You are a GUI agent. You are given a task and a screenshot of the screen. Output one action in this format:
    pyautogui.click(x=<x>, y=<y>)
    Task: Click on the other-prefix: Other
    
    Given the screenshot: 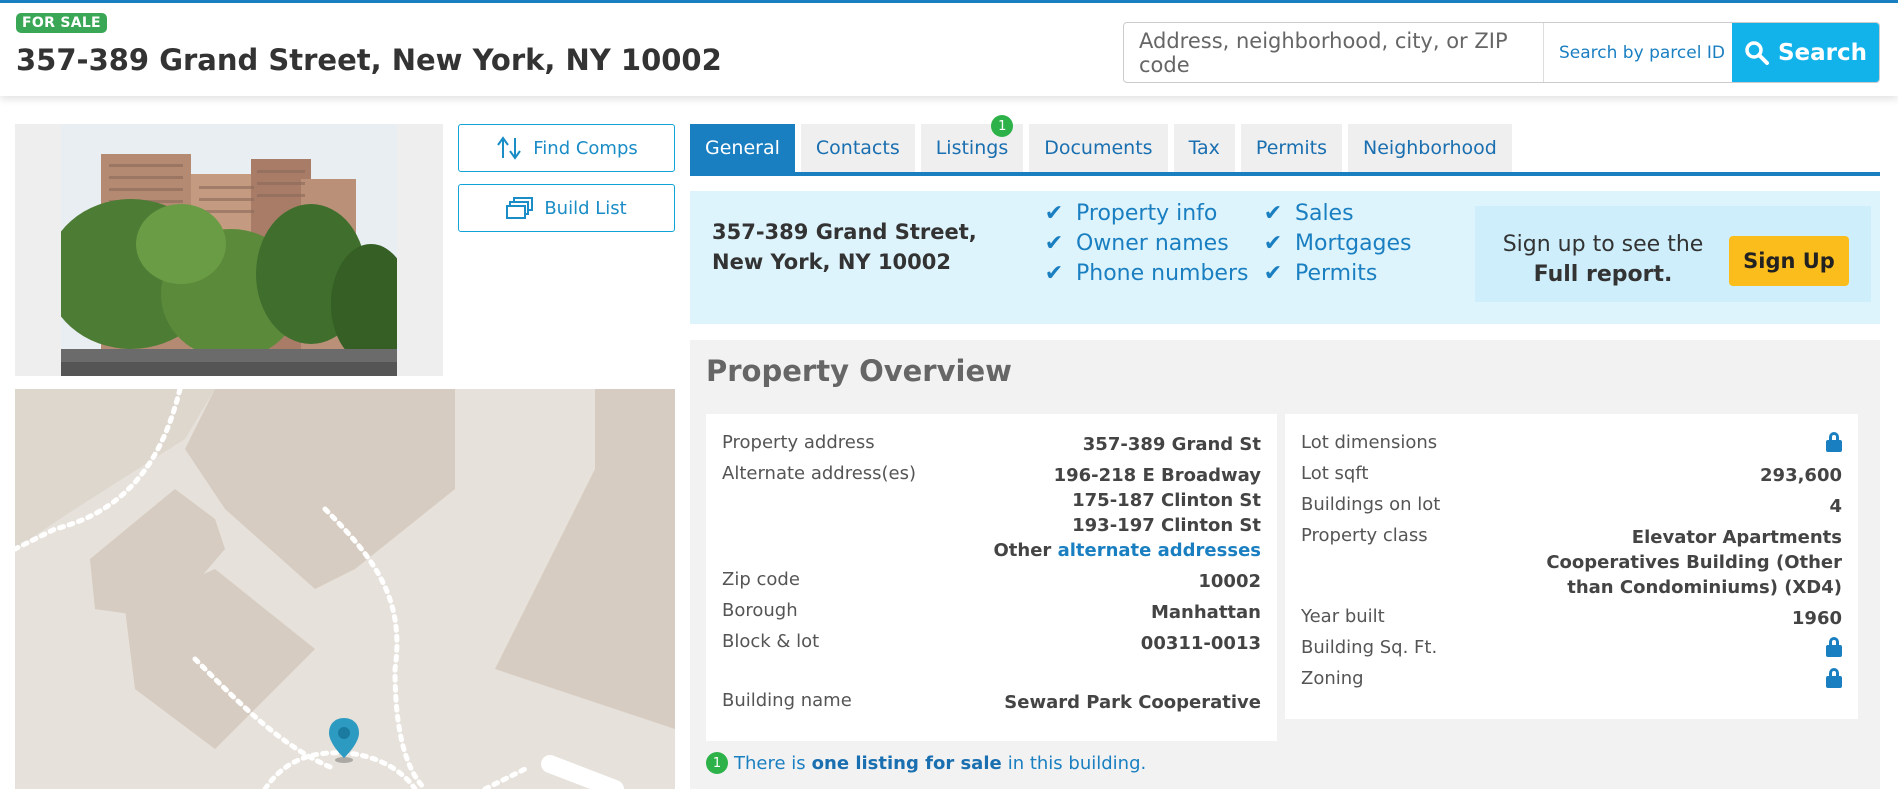 What is the action you would take?
    pyautogui.click(x=1022, y=550)
    